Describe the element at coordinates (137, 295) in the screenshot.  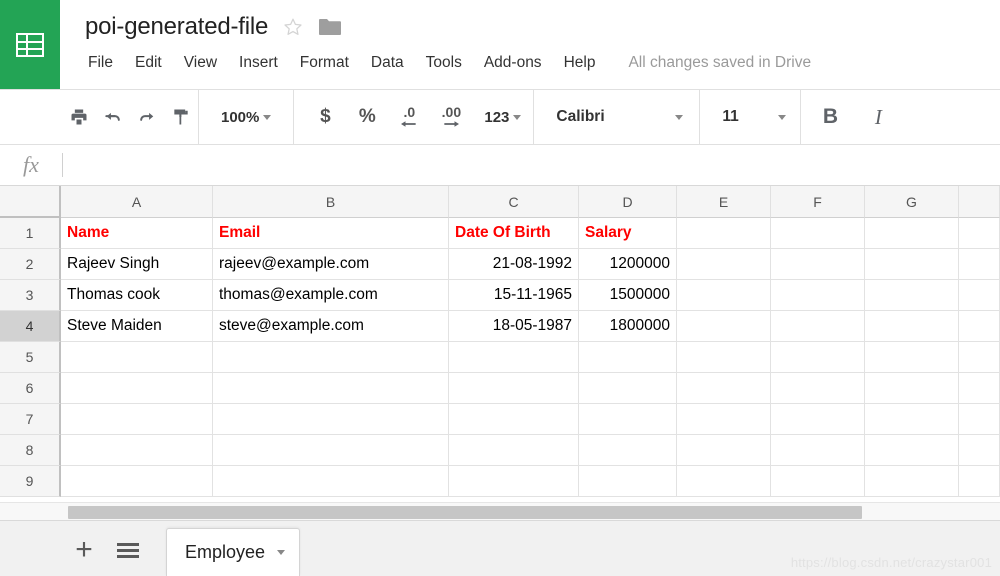
I see `cell-A3: Thomas cook` at that location.